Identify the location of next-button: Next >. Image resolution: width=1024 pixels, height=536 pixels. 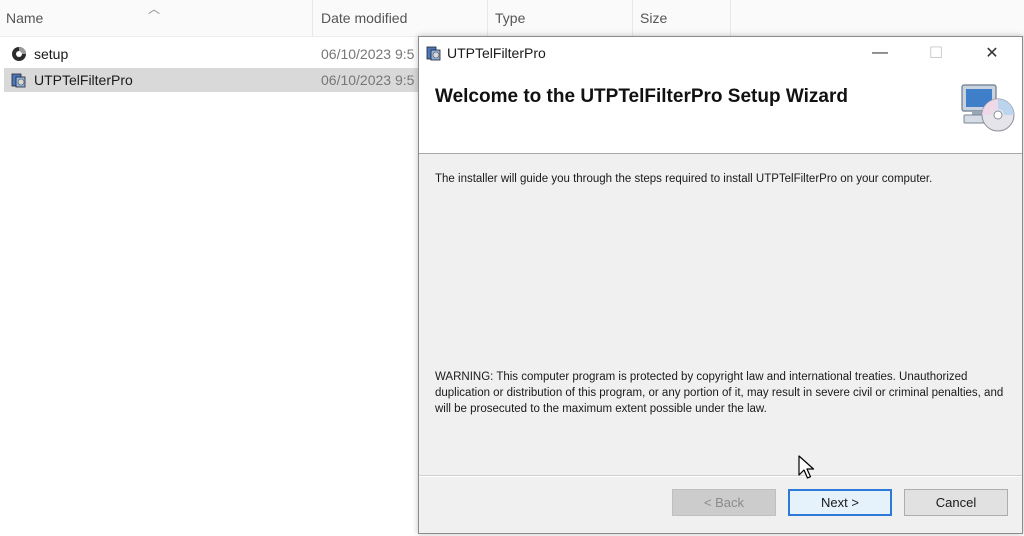
(840, 502).